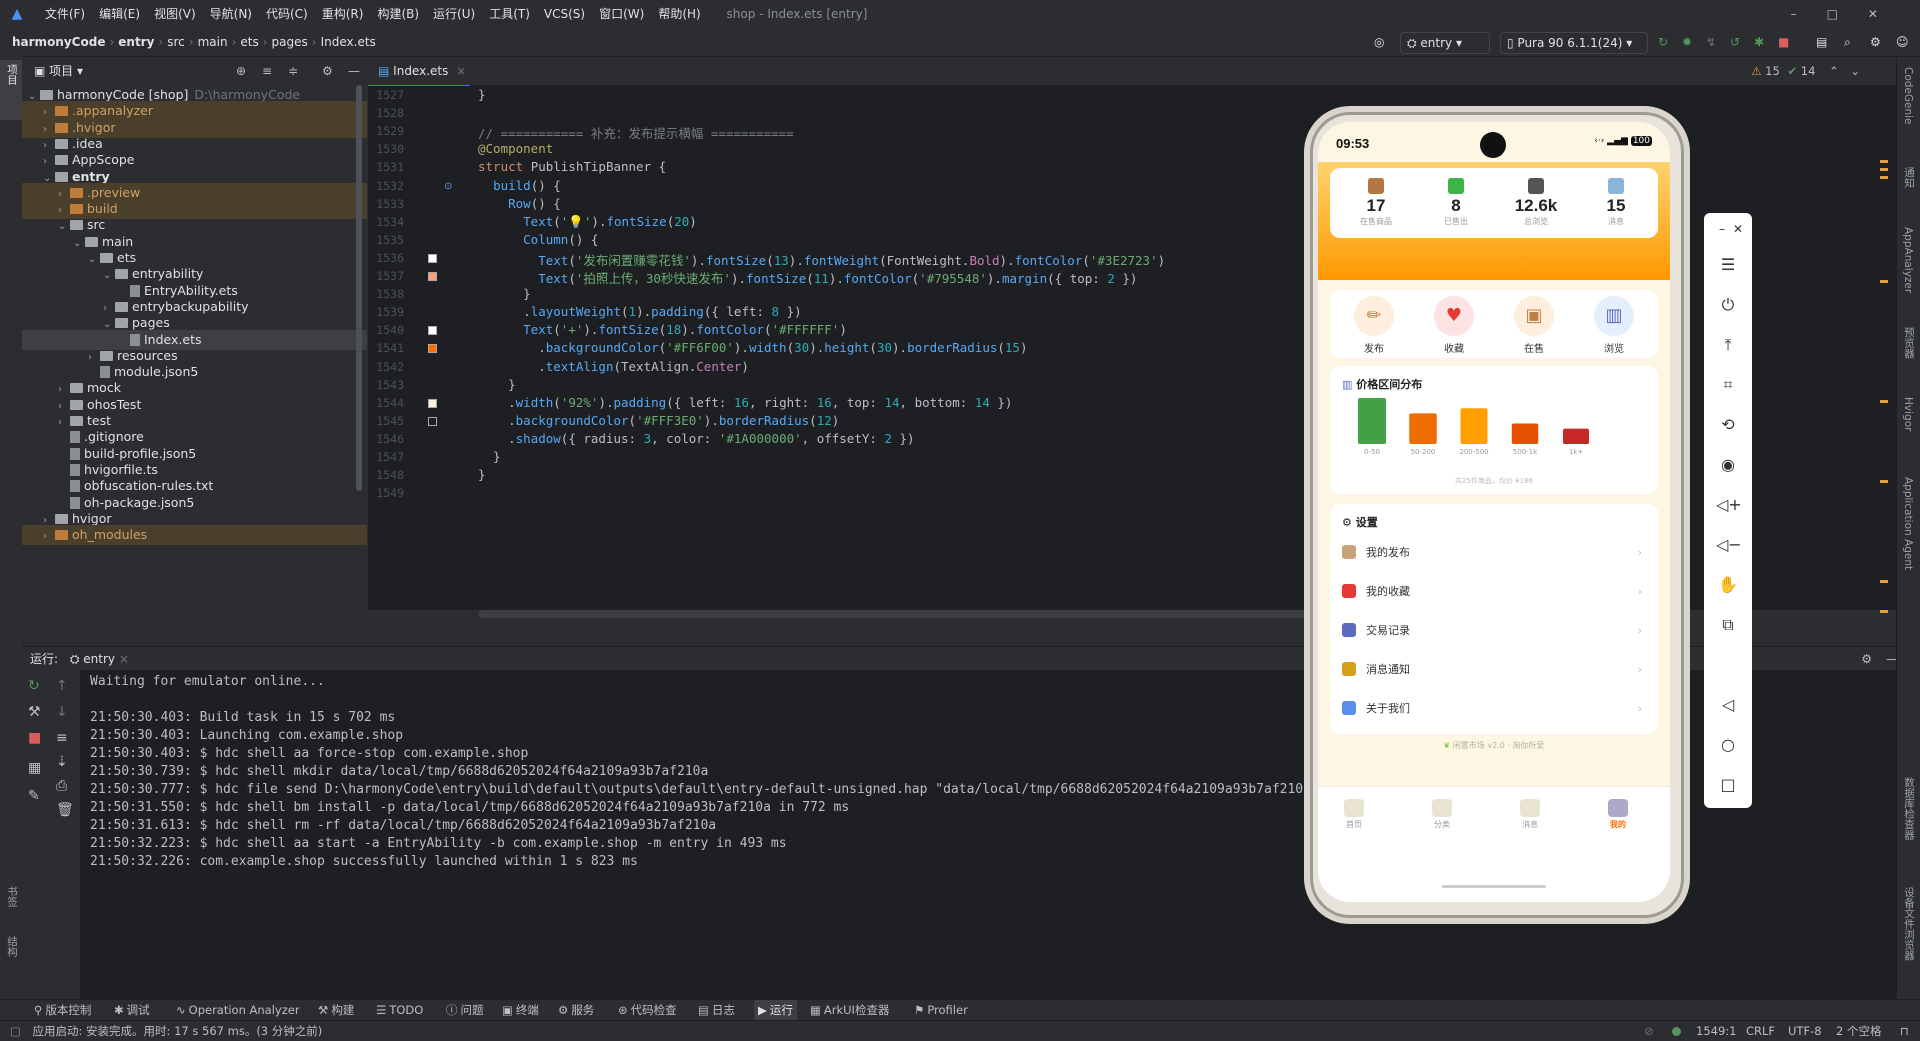  I want to click on run-icon: ↻, so click(1663, 42).